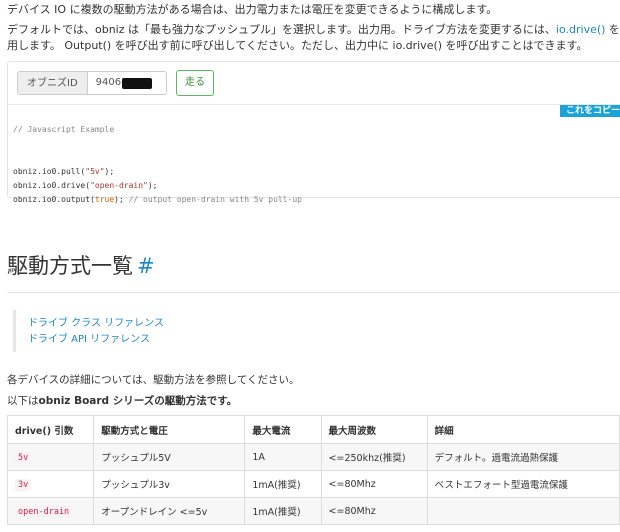  Describe the element at coordinates (374, 457) in the screenshot. I see `table-cell: <=250khz(推奨)` at that location.